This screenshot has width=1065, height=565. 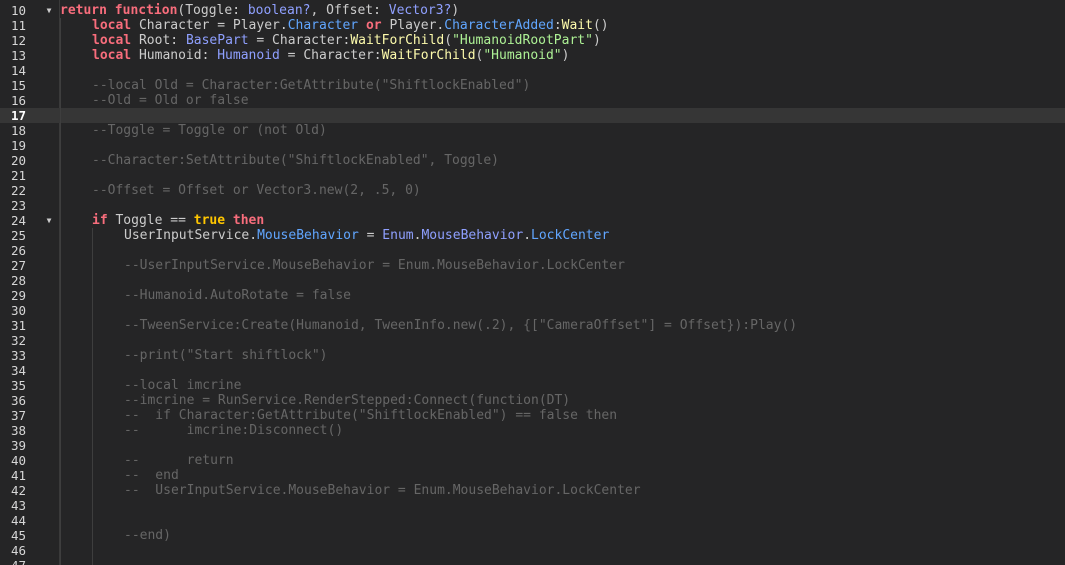 What do you see at coordinates (532, 520) in the screenshot?
I see `code-line: 44` at bounding box center [532, 520].